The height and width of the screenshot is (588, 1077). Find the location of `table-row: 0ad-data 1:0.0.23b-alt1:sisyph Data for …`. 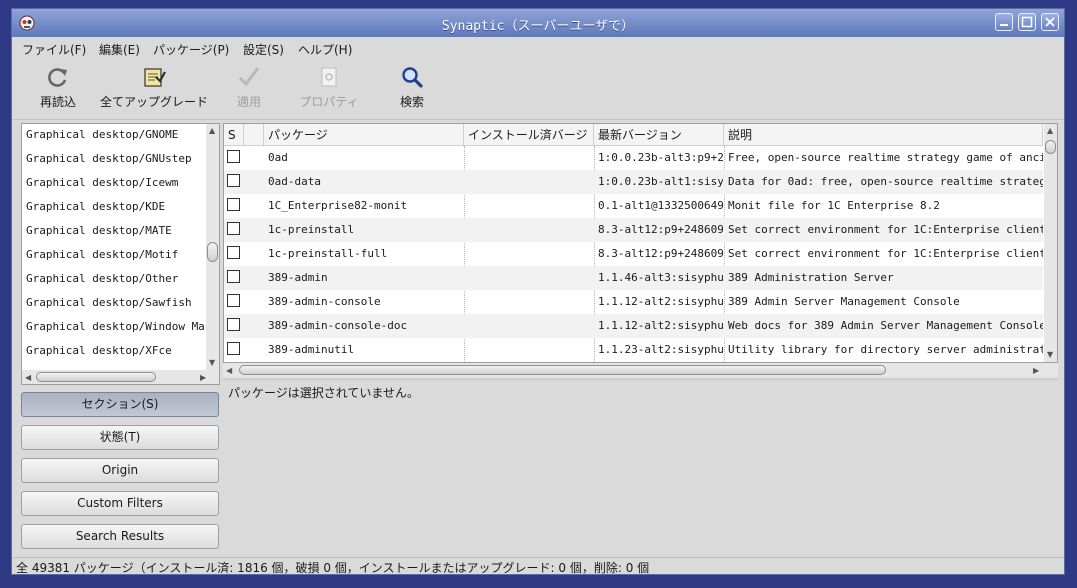

table-row: 0ad-data 1:0.0.23b-alt1:sisyph Data for … is located at coordinates (633, 182).